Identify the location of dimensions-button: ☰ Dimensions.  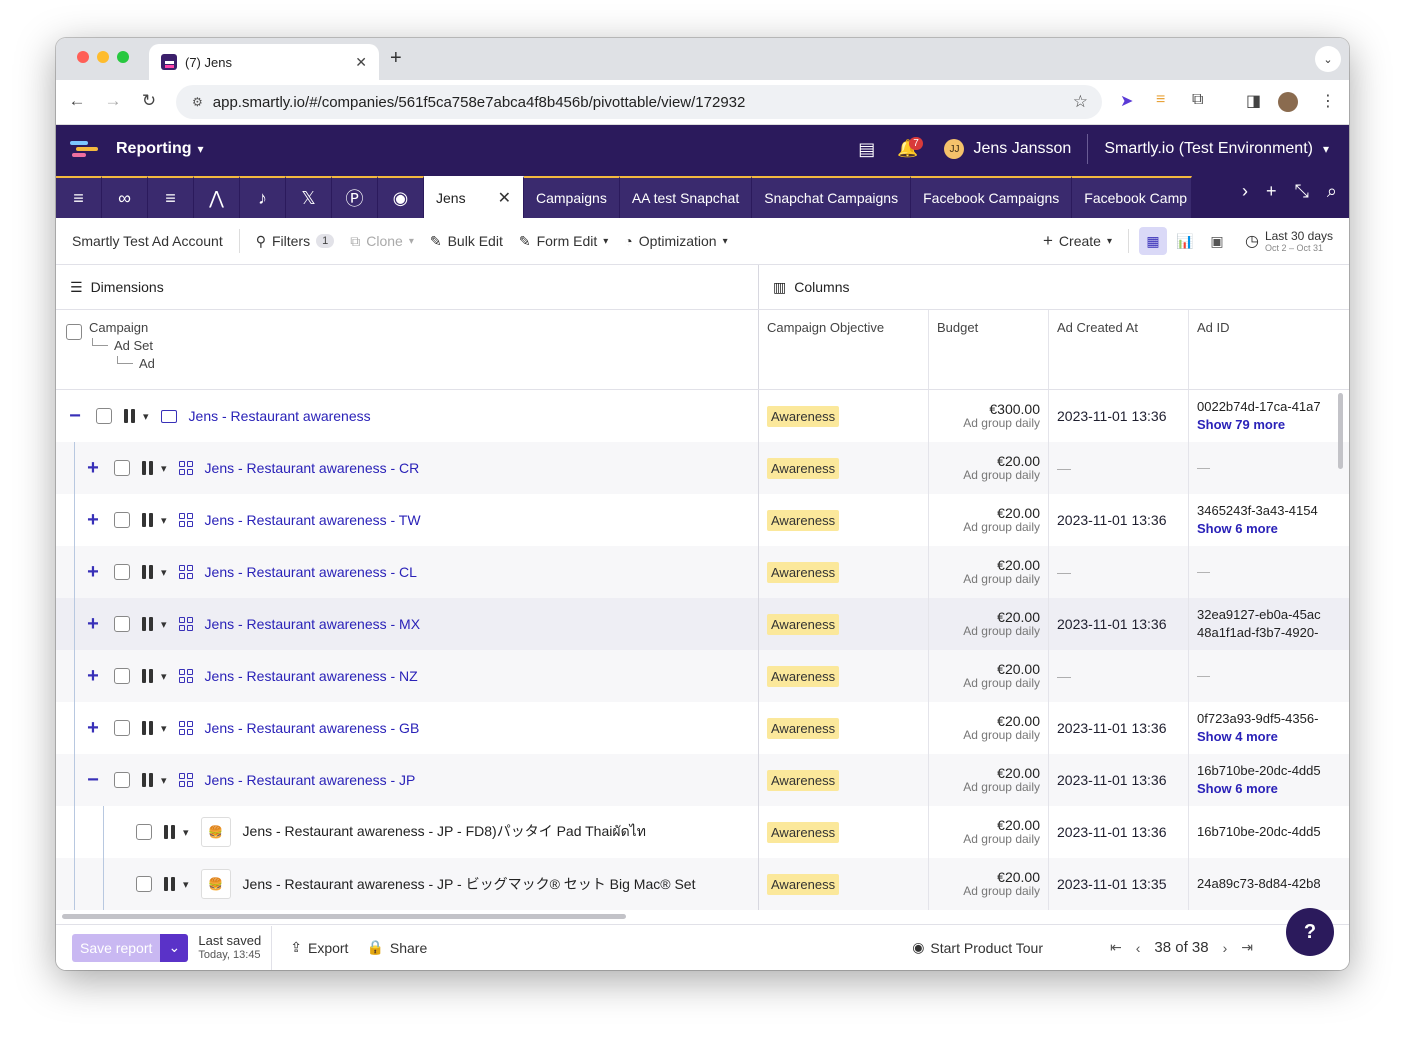
(407, 287).